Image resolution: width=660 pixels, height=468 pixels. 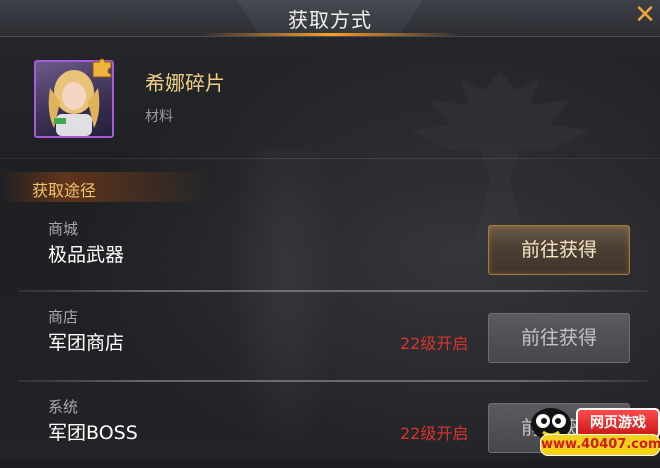 I want to click on watermark-url: www.40407.com, so click(x=600, y=445).